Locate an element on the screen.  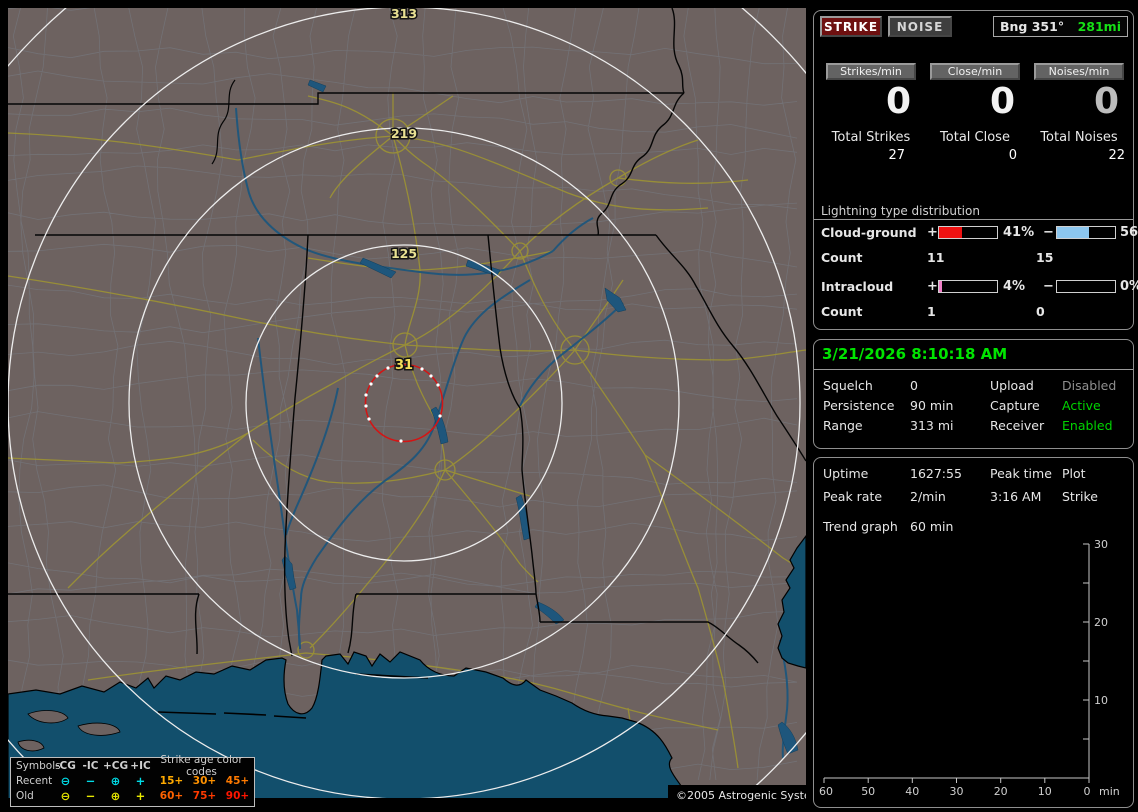
squelch-value: 0 is located at coordinates (914, 385).